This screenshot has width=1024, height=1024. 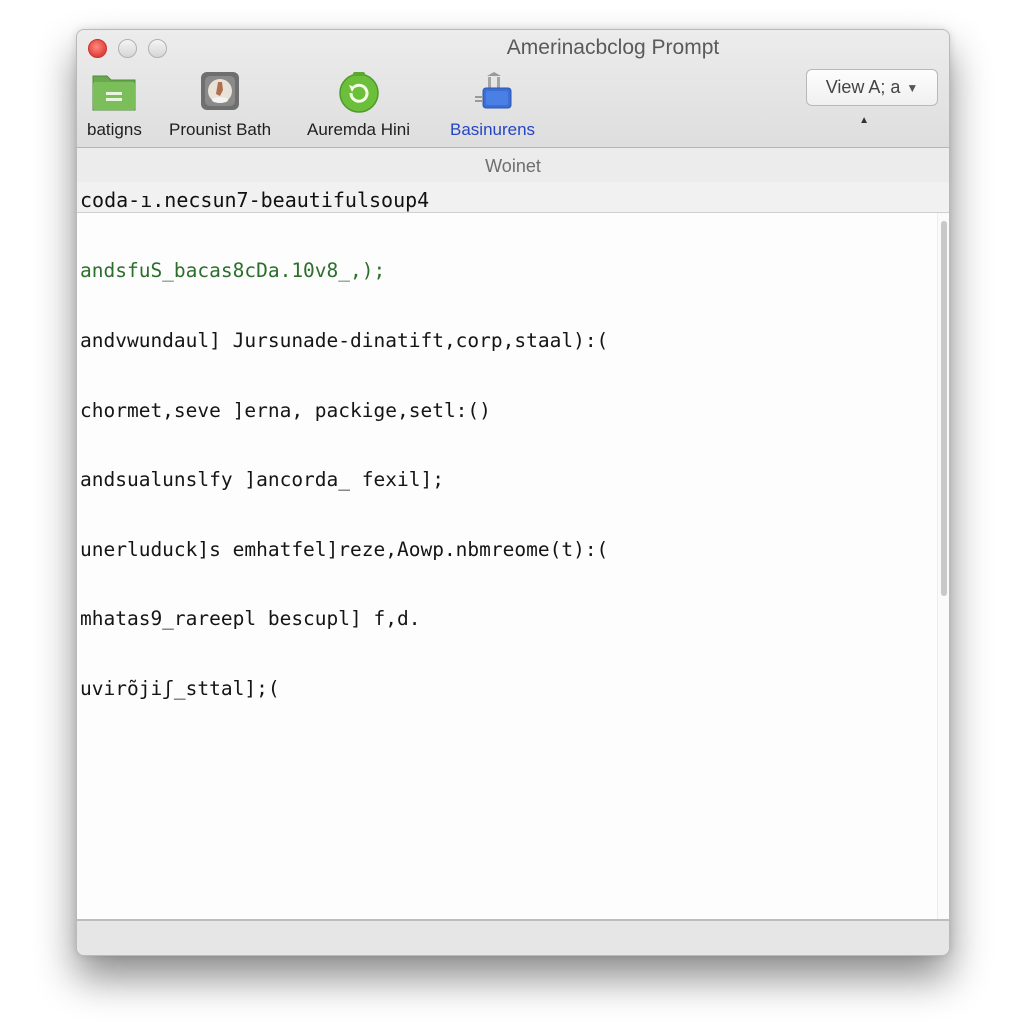 I want to click on toolbar-item-basinurens: Basinurens, so click(x=492, y=105).